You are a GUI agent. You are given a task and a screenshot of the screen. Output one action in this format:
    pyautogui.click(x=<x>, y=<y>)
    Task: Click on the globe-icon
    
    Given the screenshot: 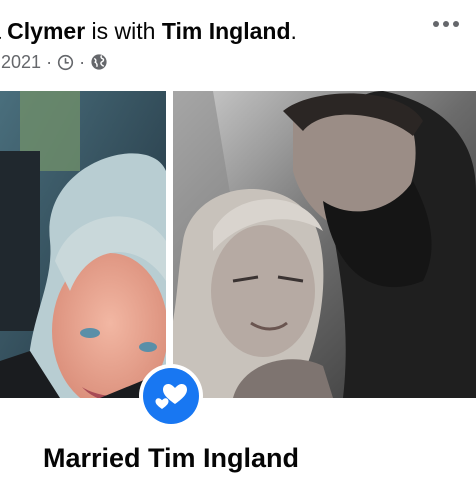 What is the action you would take?
    pyautogui.click(x=99, y=62)
    